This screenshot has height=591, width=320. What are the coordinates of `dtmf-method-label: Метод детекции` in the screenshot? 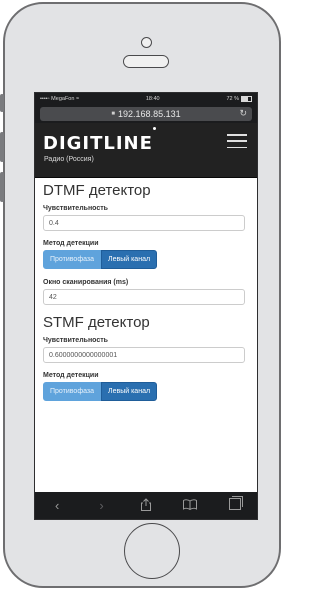 It's located at (71, 243).